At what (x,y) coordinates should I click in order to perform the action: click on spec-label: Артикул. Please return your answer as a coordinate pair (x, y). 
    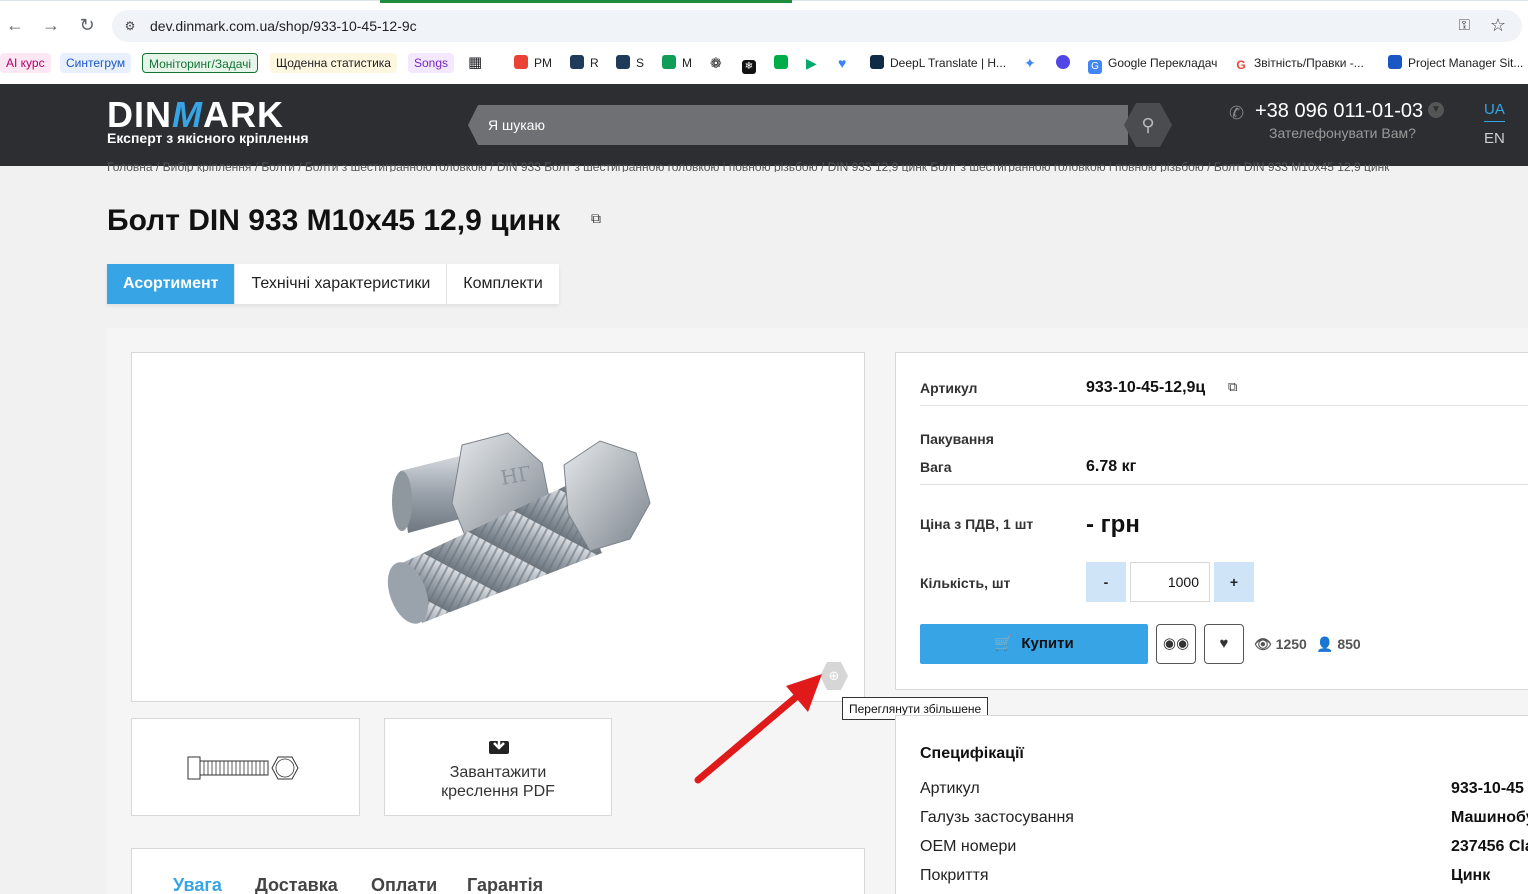
    Looking at the image, I should click on (950, 788).